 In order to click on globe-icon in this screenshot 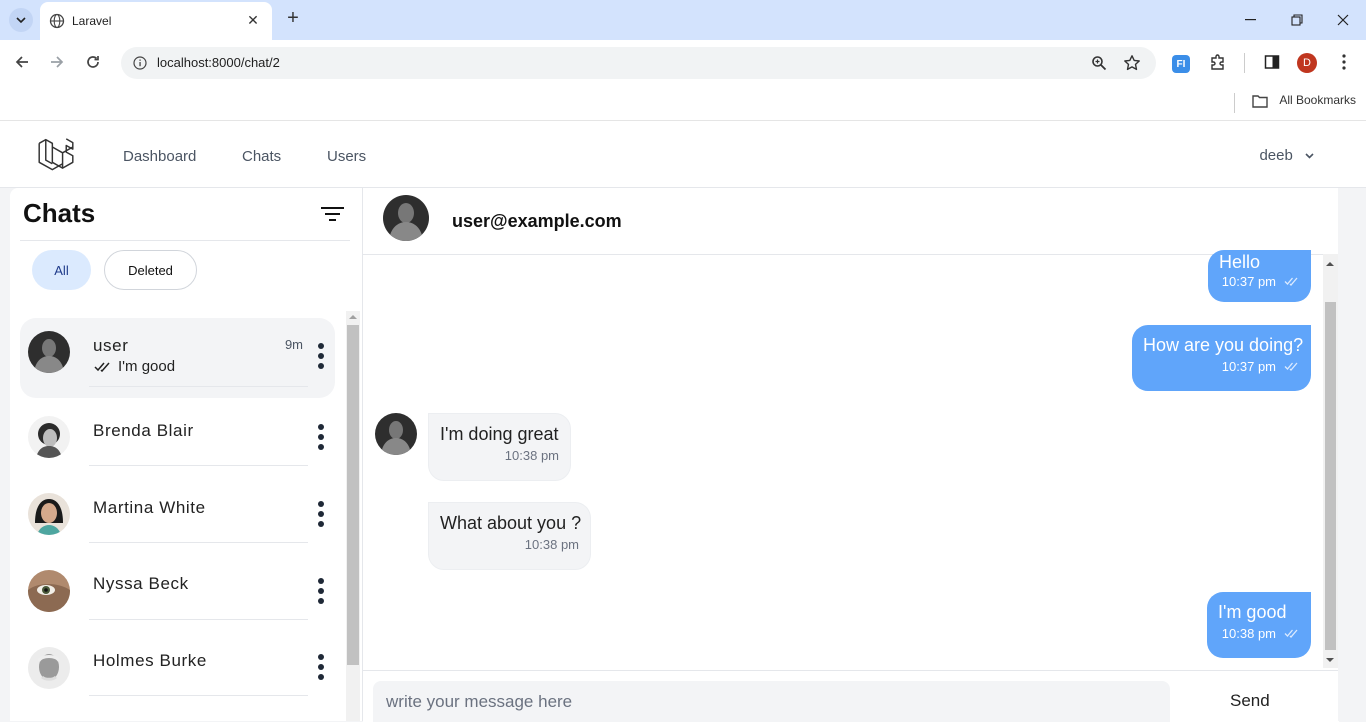, I will do `click(57, 21)`.